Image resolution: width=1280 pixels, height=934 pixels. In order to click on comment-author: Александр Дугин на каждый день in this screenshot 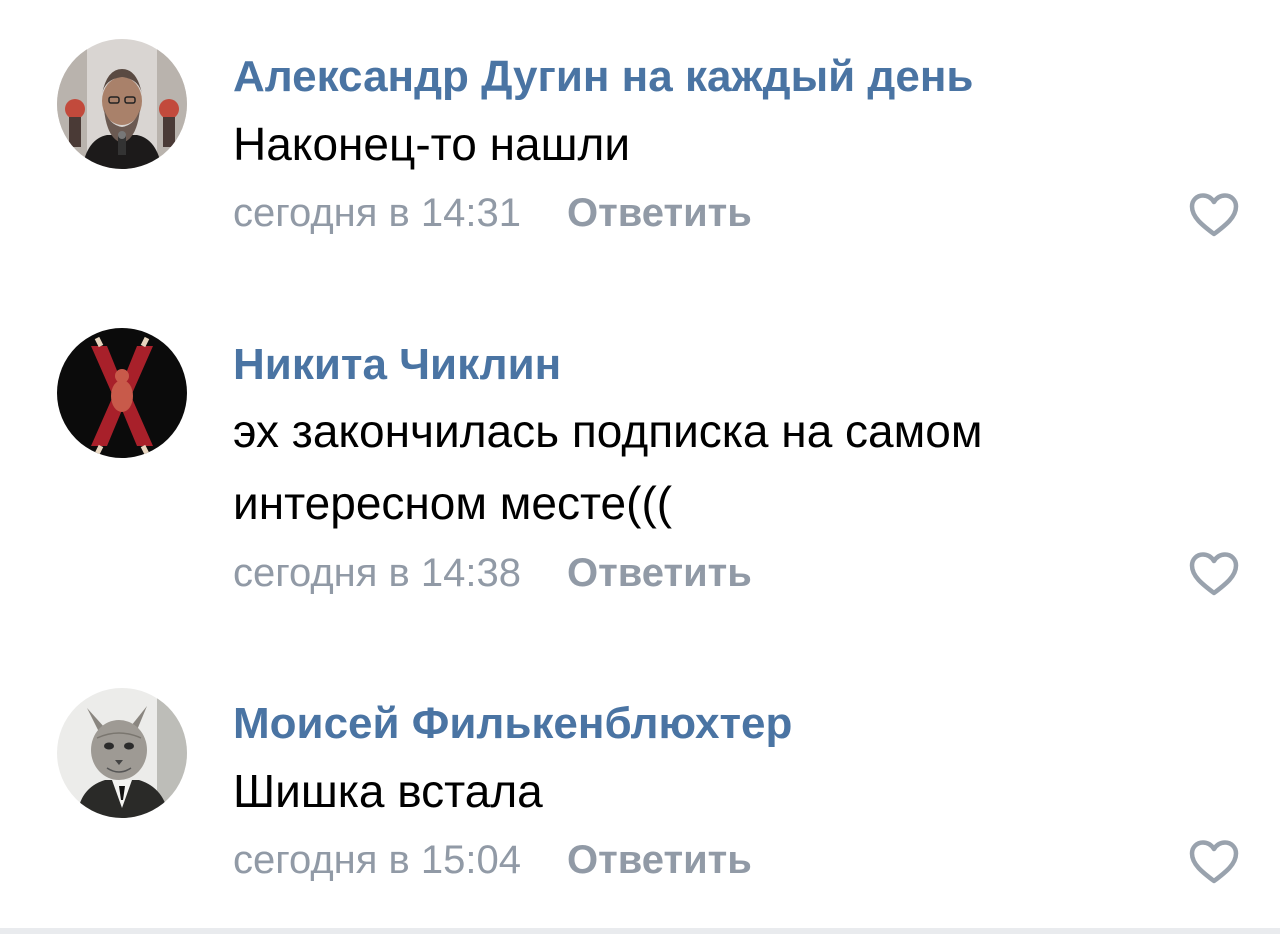, I will do `click(603, 77)`.